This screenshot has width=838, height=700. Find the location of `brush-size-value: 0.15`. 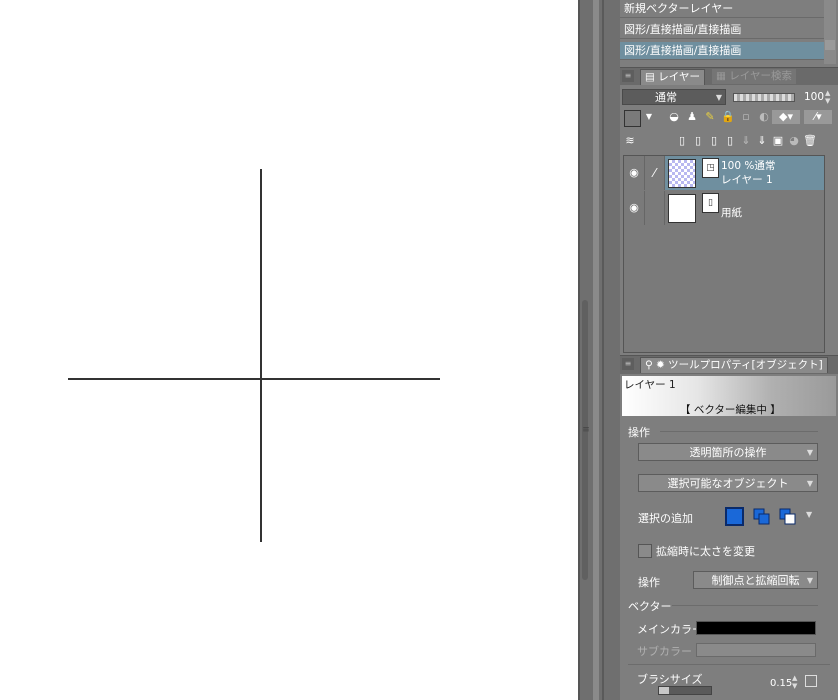

brush-size-value: 0.15 is located at coordinates (781, 683).